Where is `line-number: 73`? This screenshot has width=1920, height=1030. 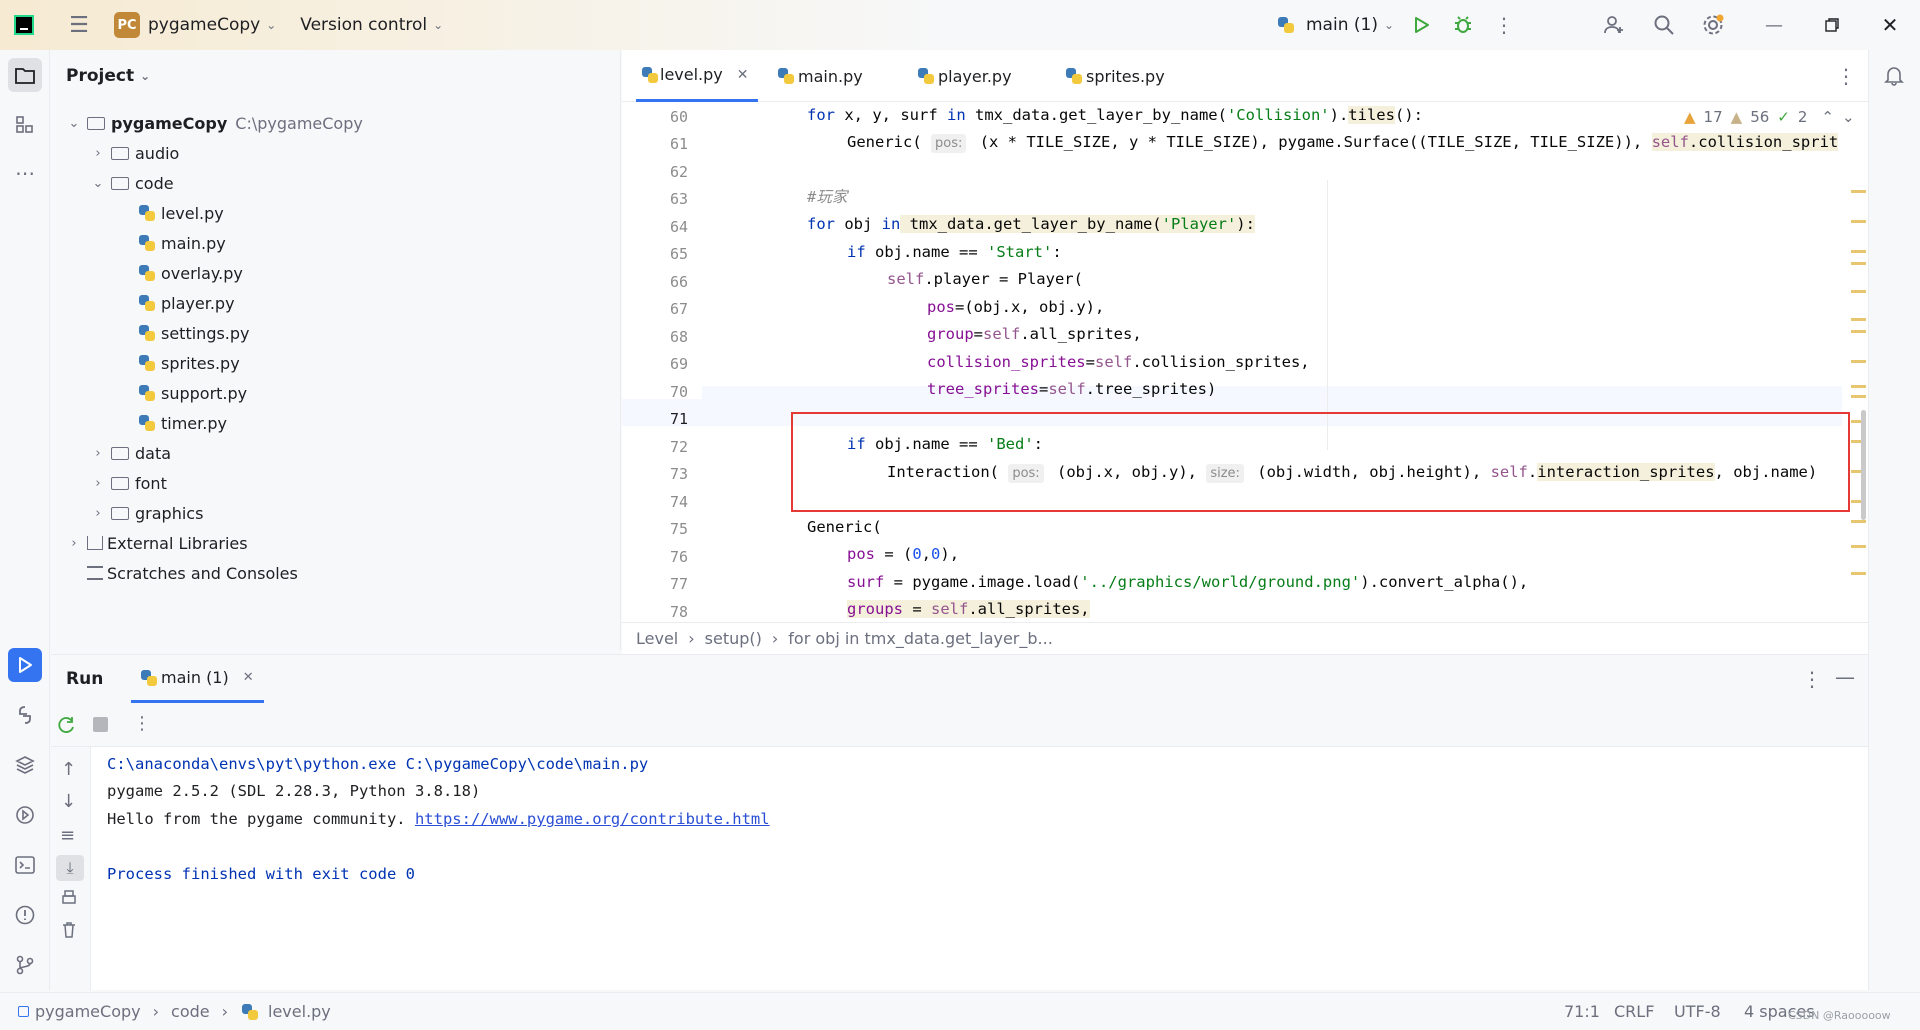 line-number: 73 is located at coordinates (678, 474).